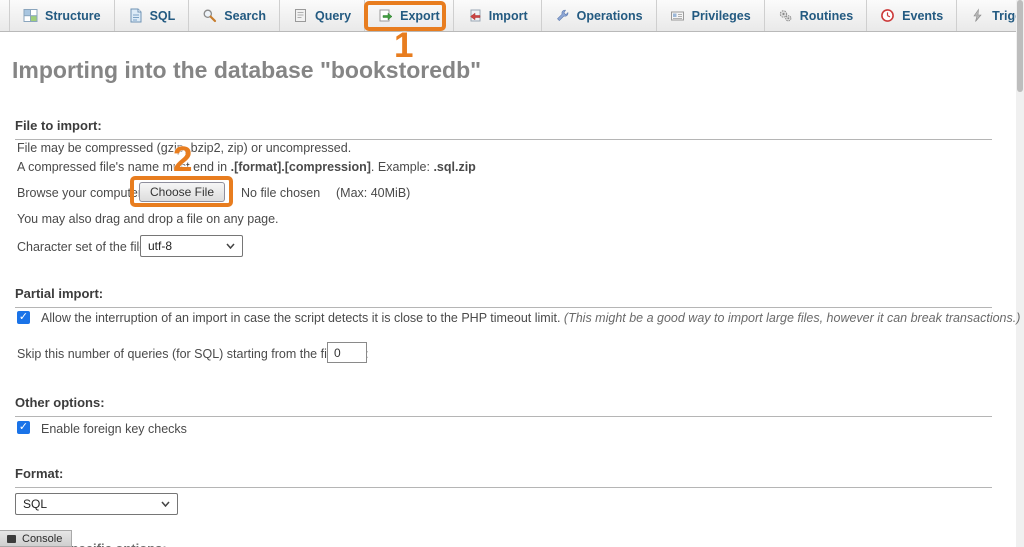  I want to click on tab-search: Search, so click(234, 15).